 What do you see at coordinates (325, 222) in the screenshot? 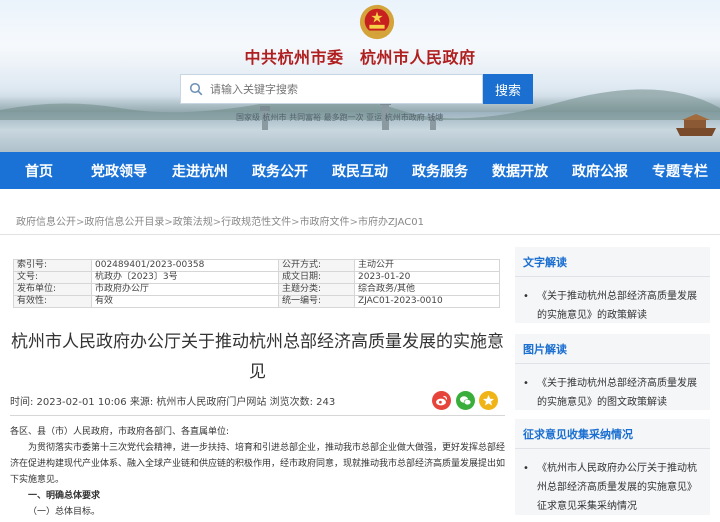
I see `breadcrumb-item: 市政府文件` at bounding box center [325, 222].